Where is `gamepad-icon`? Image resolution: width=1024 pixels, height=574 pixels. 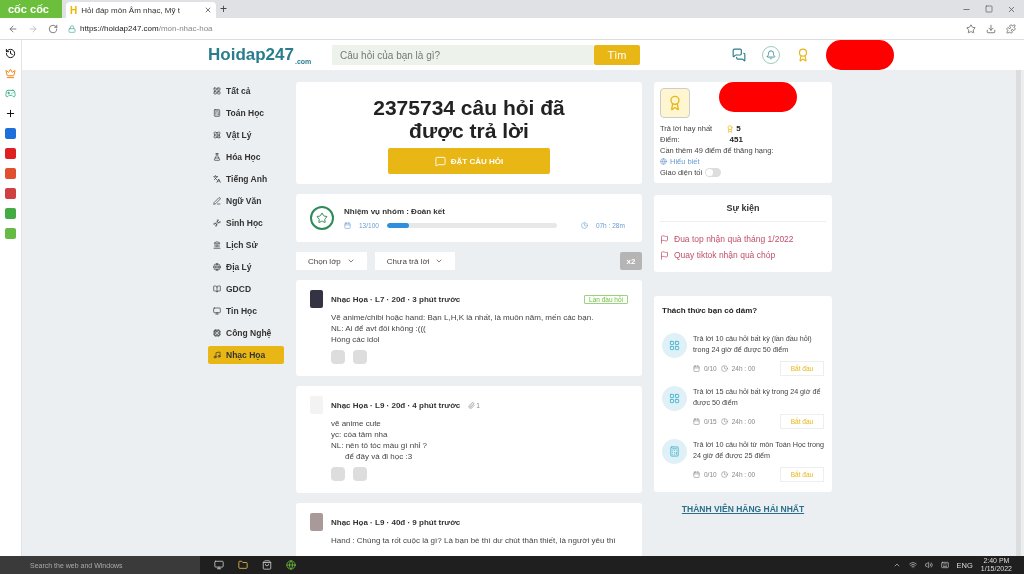
gamepad-icon is located at coordinates (10, 93).